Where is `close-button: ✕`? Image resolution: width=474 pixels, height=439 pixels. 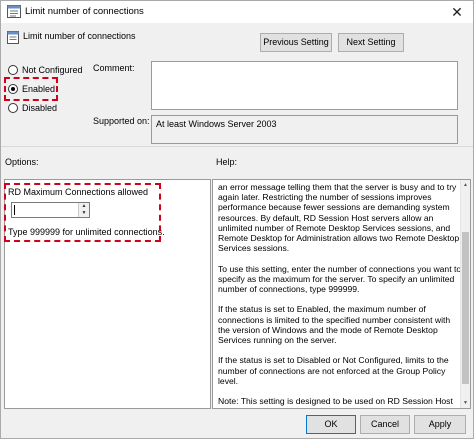 close-button: ✕ is located at coordinates (457, 12).